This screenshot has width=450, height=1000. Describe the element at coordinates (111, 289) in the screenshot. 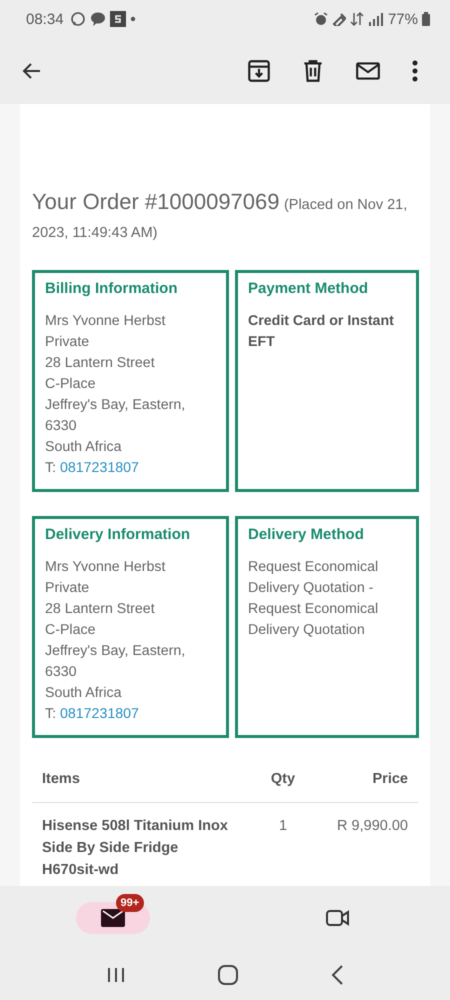

I see `section-heading: Billing Information` at that location.